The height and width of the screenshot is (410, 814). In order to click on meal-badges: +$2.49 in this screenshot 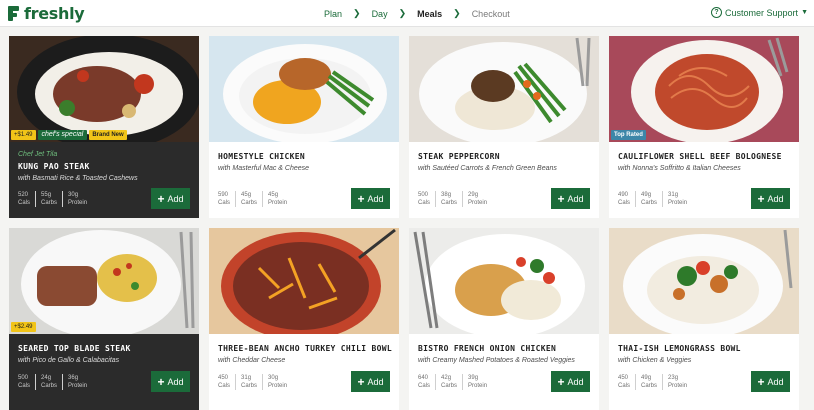, I will do `click(23, 327)`.